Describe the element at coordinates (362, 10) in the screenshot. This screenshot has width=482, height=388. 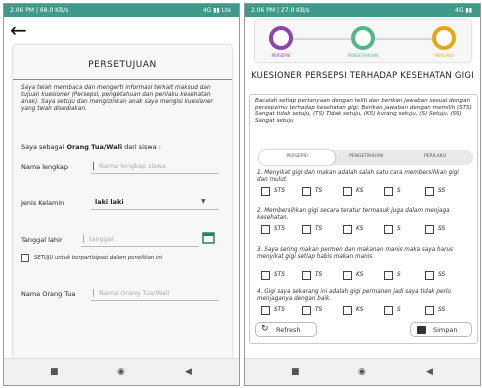
I see `status-bar: 2.06 PM | 27.0 KB/s 4G ▮▮` at that location.